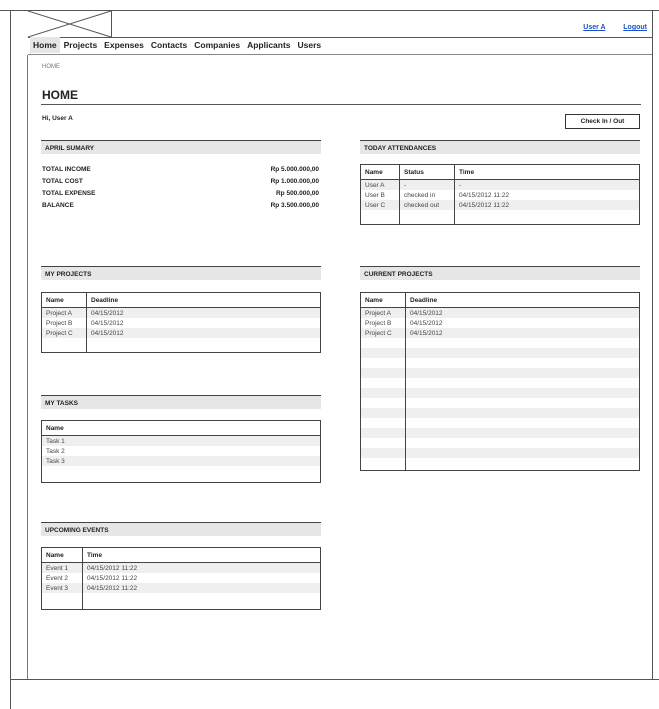 The width and height of the screenshot is (659, 709). I want to click on column-header-status: Status, so click(427, 172).